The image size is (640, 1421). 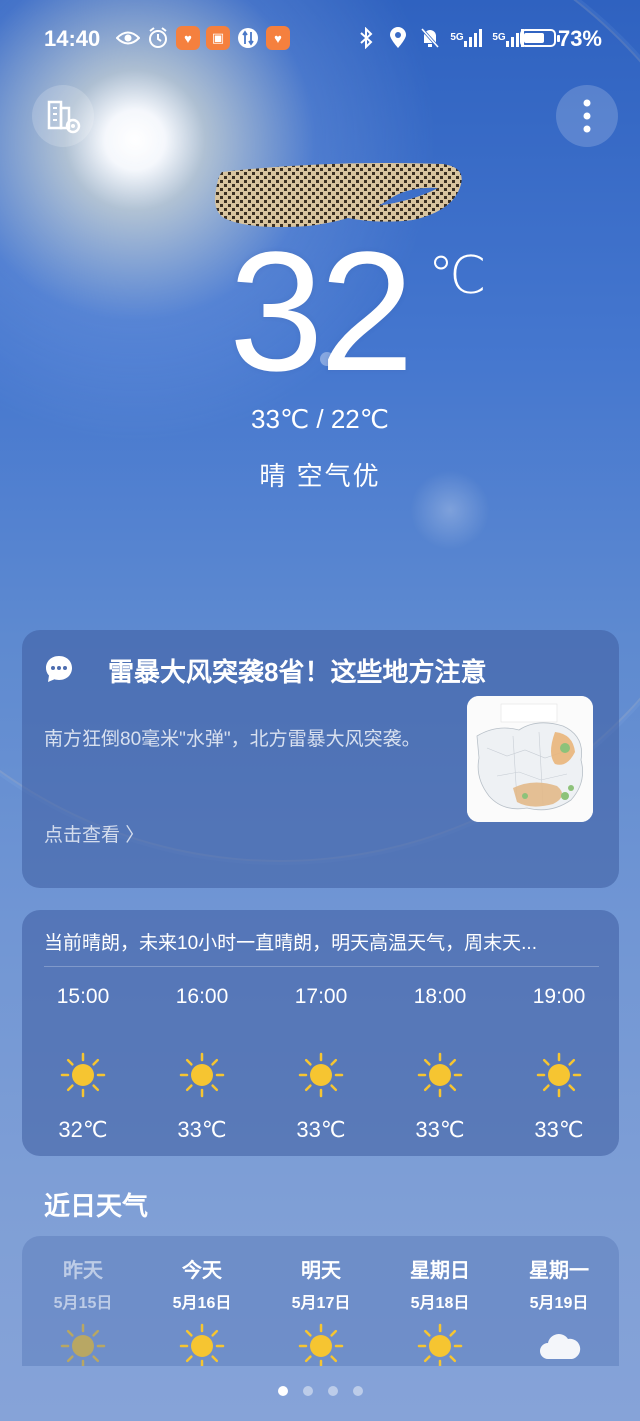 What do you see at coordinates (128, 38) in the screenshot?
I see `eye-icon` at bounding box center [128, 38].